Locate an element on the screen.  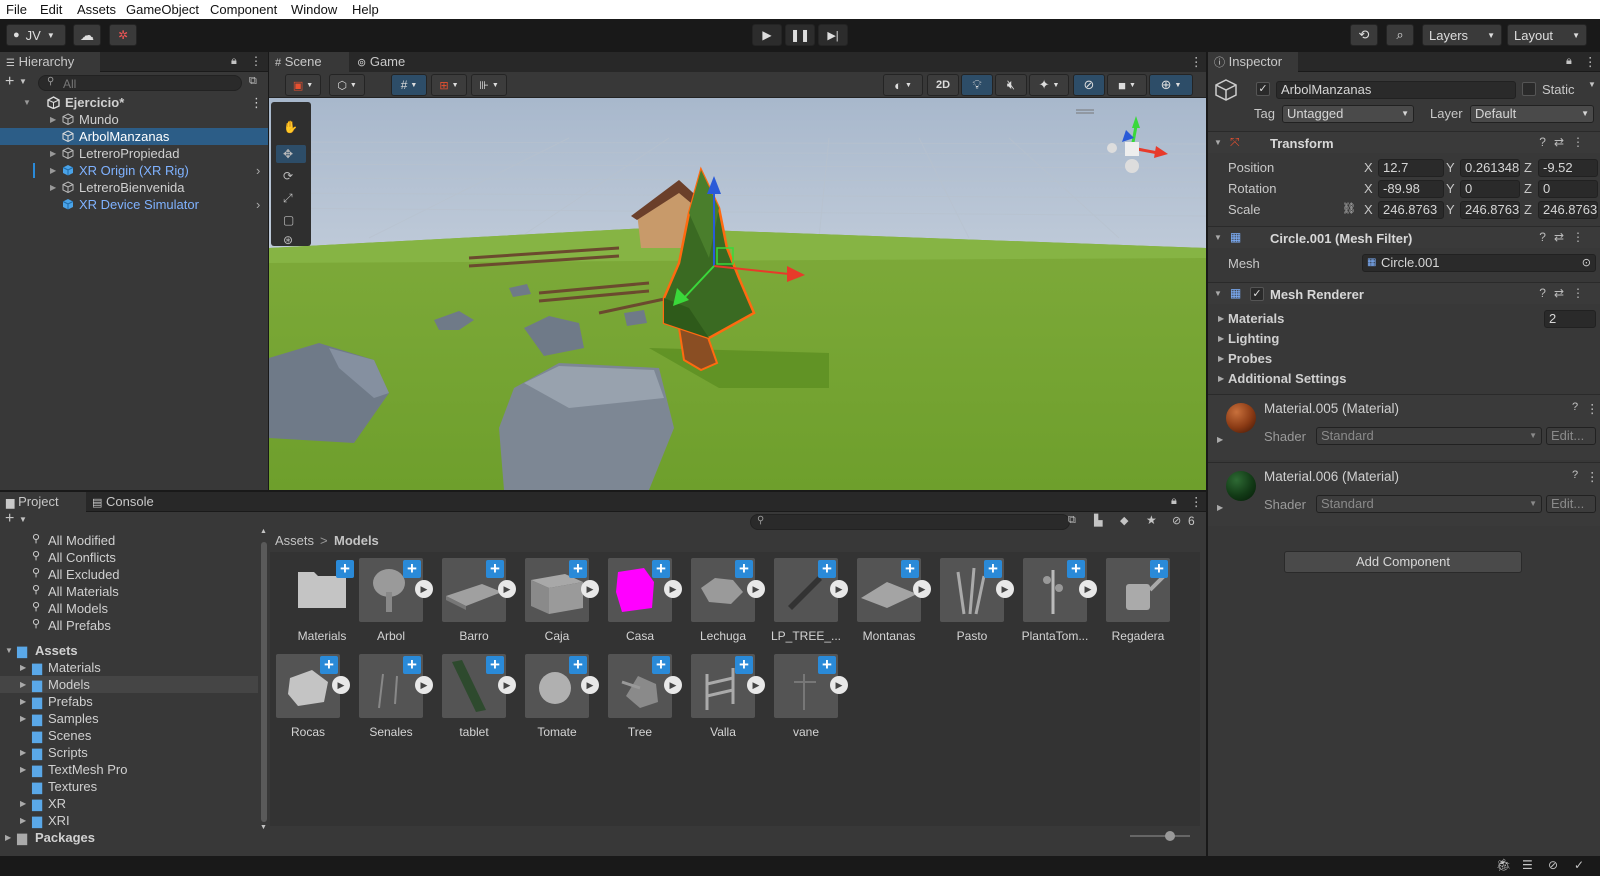
position-z-field: -9.52 is located at coordinates (1568, 168).